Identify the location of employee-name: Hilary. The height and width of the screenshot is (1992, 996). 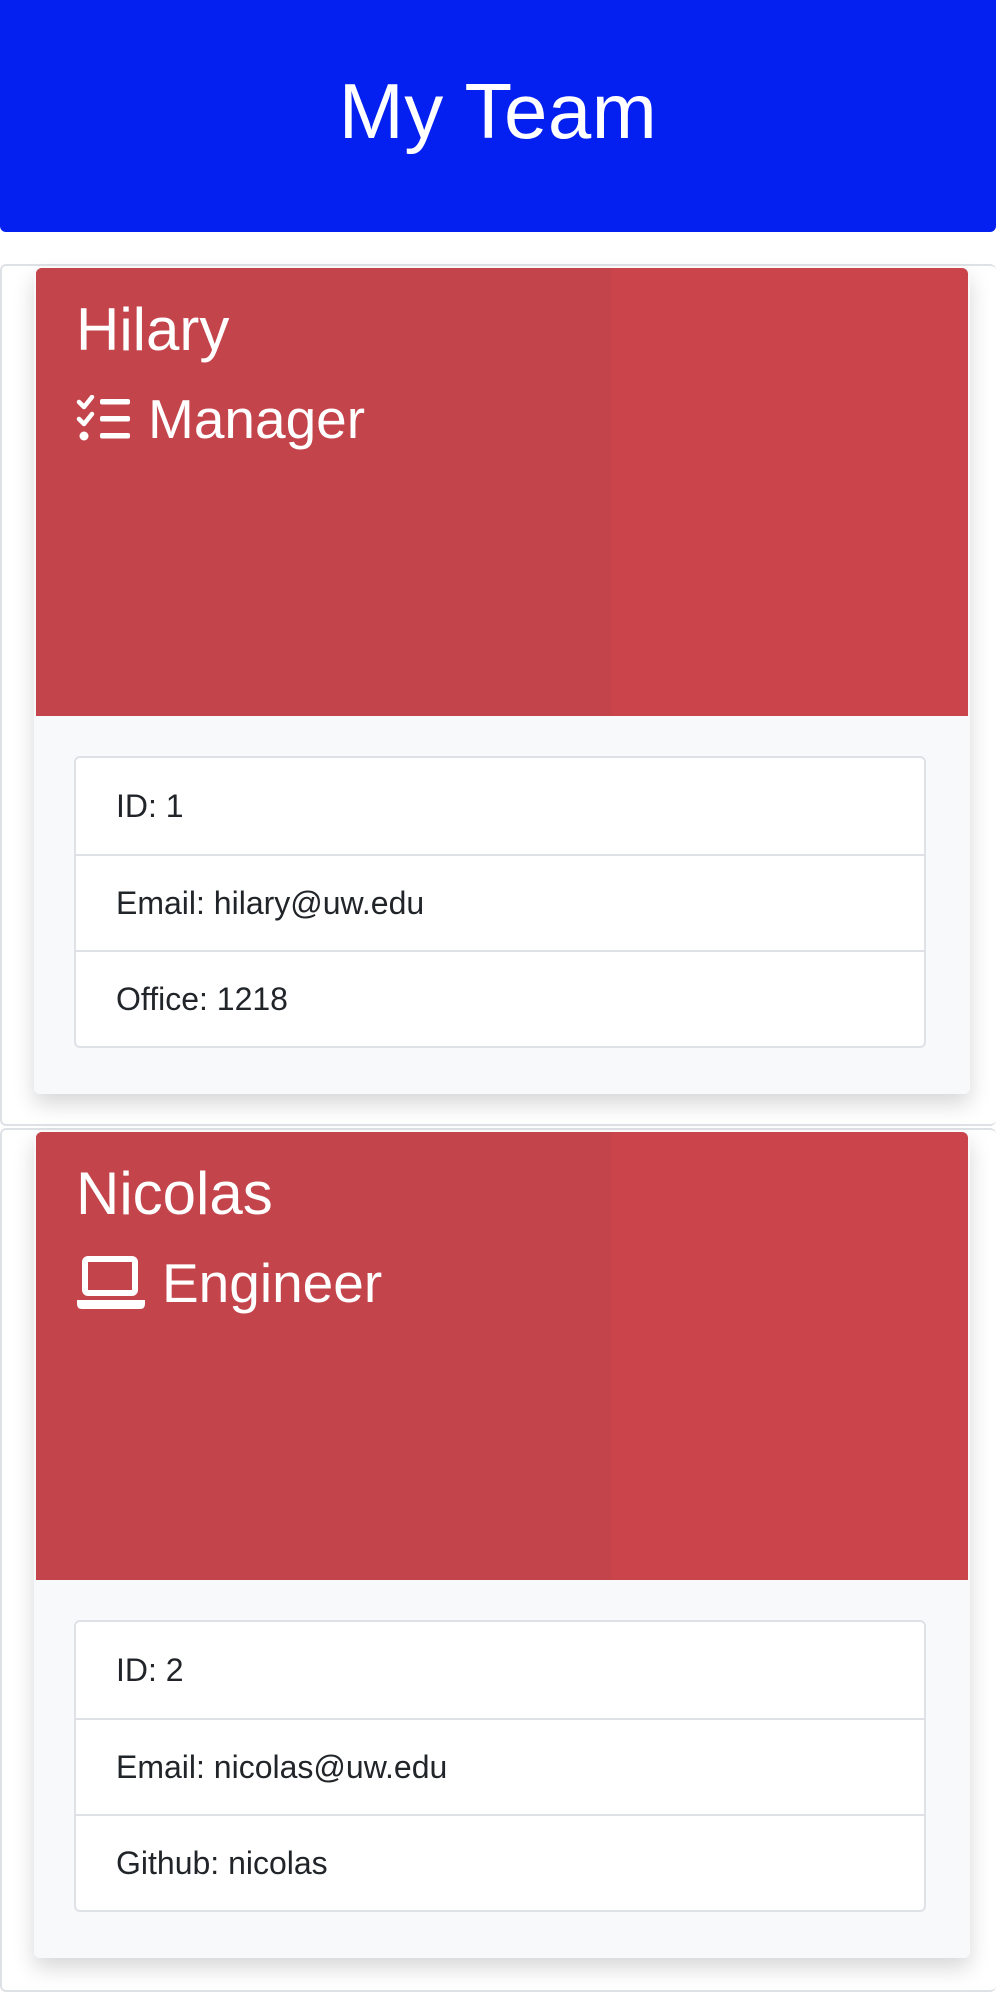
(153, 329).